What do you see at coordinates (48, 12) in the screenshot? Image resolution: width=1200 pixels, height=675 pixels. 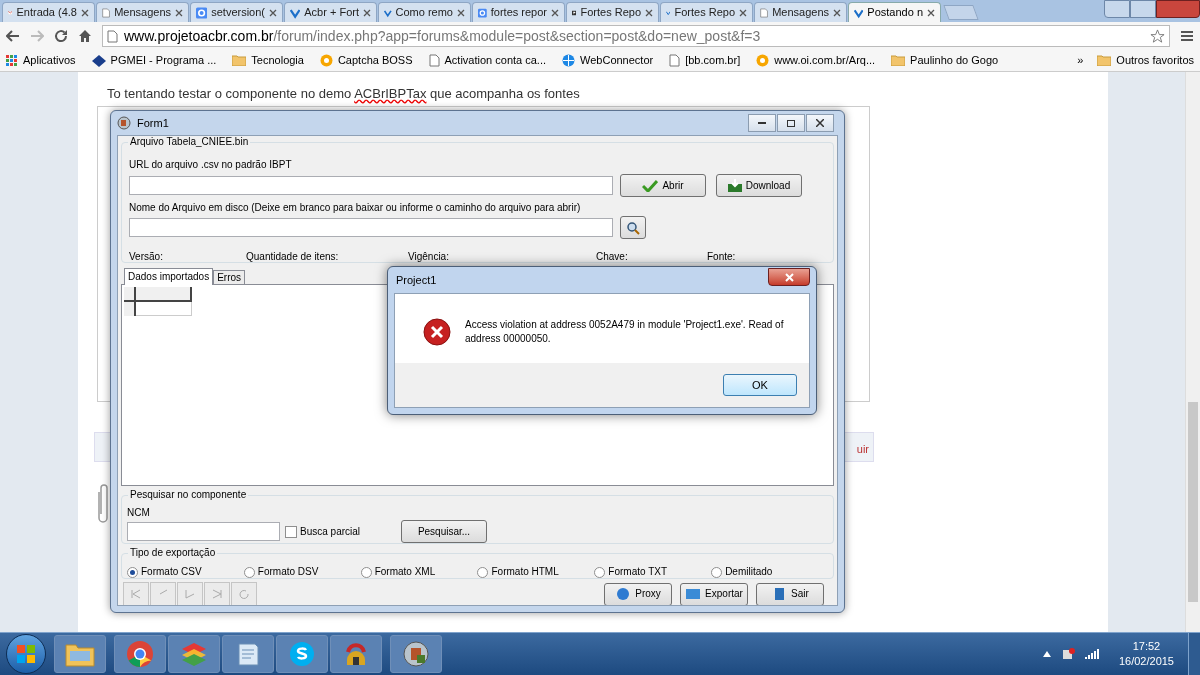 I see `browser-tab: Entrada (4.8` at bounding box center [48, 12].